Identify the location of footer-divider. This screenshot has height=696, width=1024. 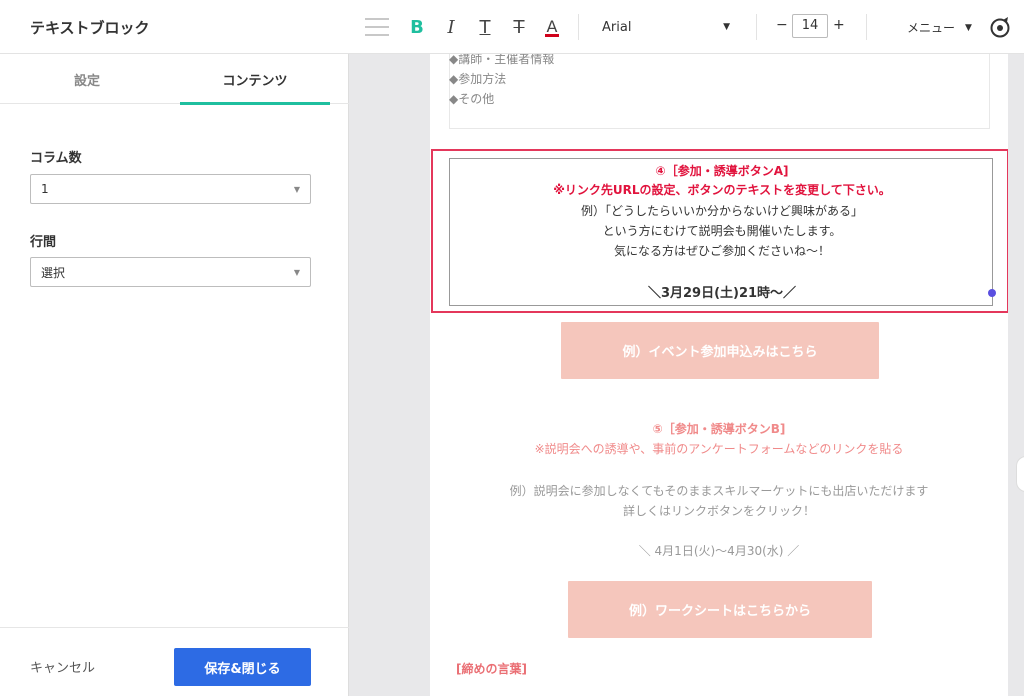
(174, 627).